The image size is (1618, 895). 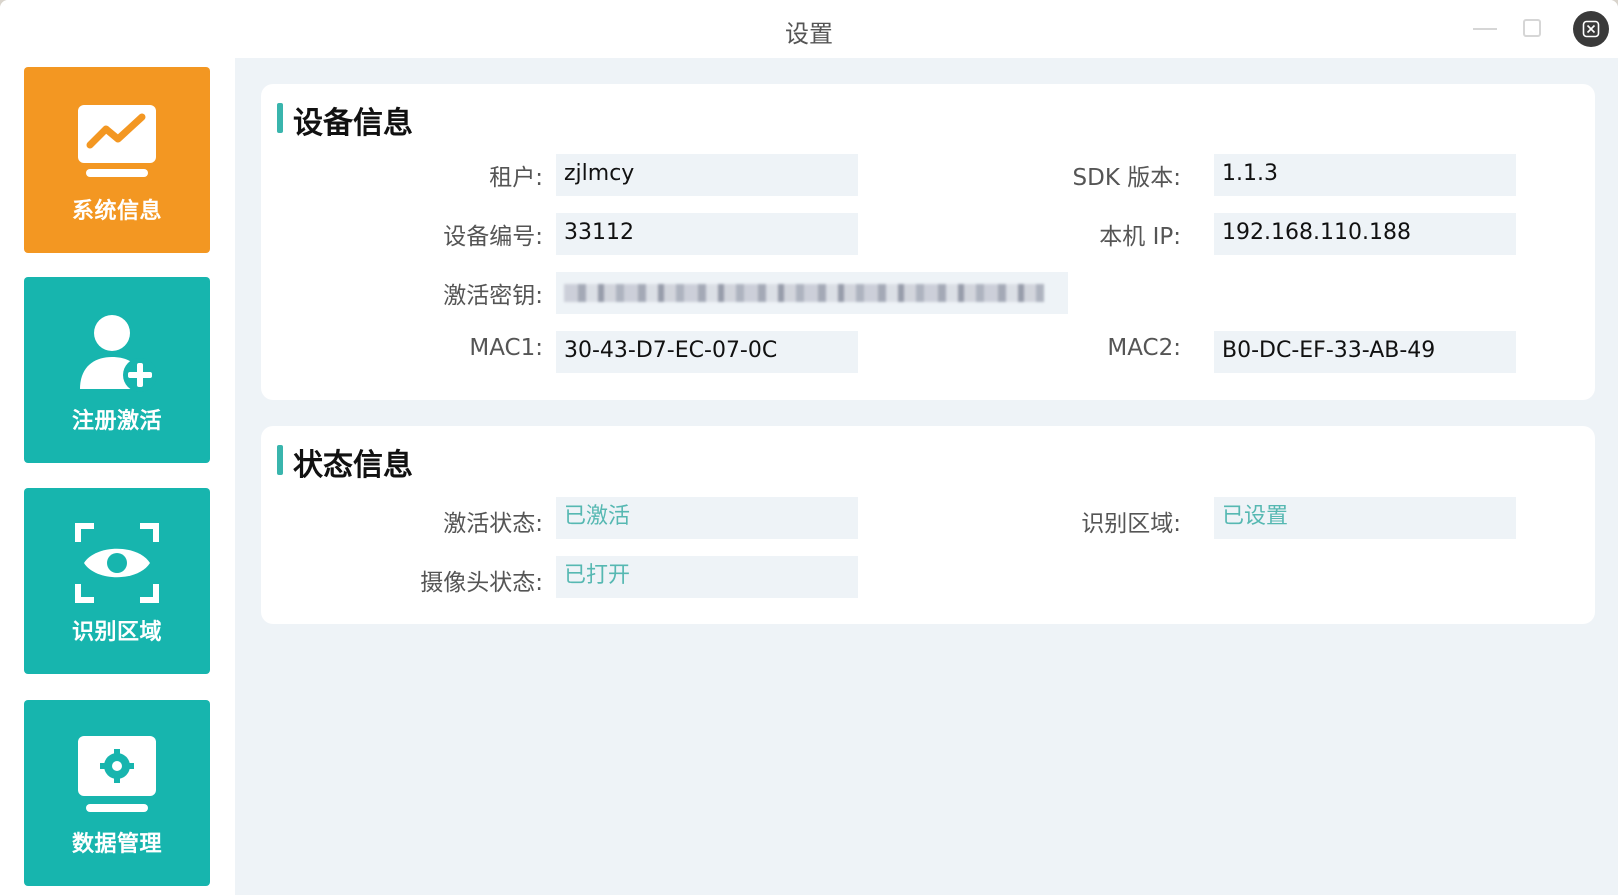 What do you see at coordinates (493, 524) in the screenshot?
I see `activation-status-label: 激活状态:` at bounding box center [493, 524].